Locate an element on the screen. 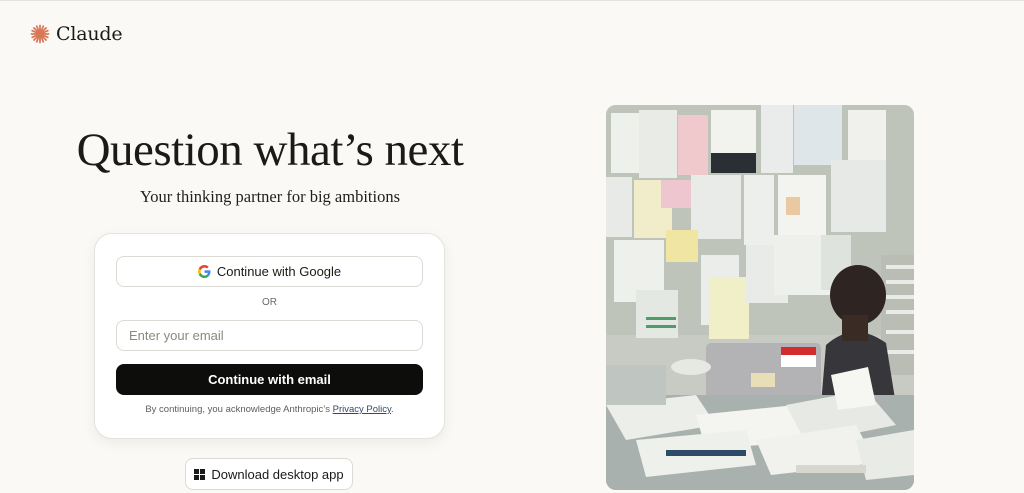 The height and width of the screenshot is (493, 1024). brand-logo: Claude is located at coordinates (76, 34).